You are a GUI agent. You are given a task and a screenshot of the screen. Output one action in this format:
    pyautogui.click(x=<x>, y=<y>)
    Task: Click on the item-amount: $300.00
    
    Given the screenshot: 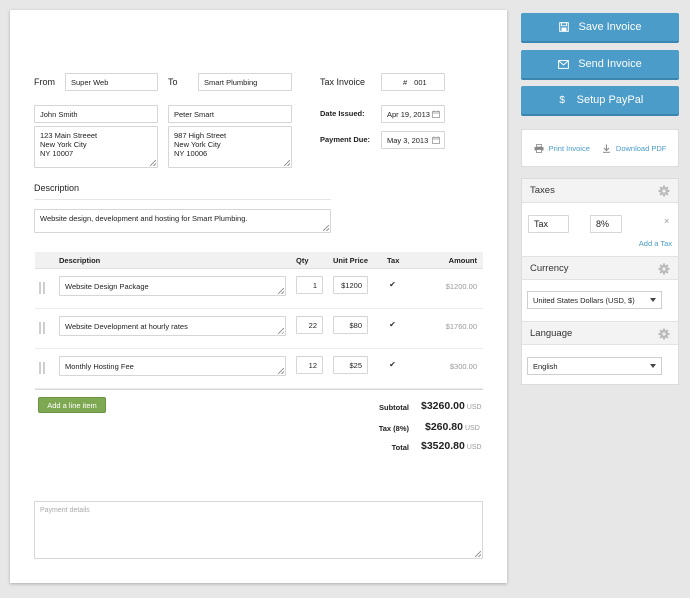 What is the action you would take?
    pyautogui.click(x=463, y=366)
    